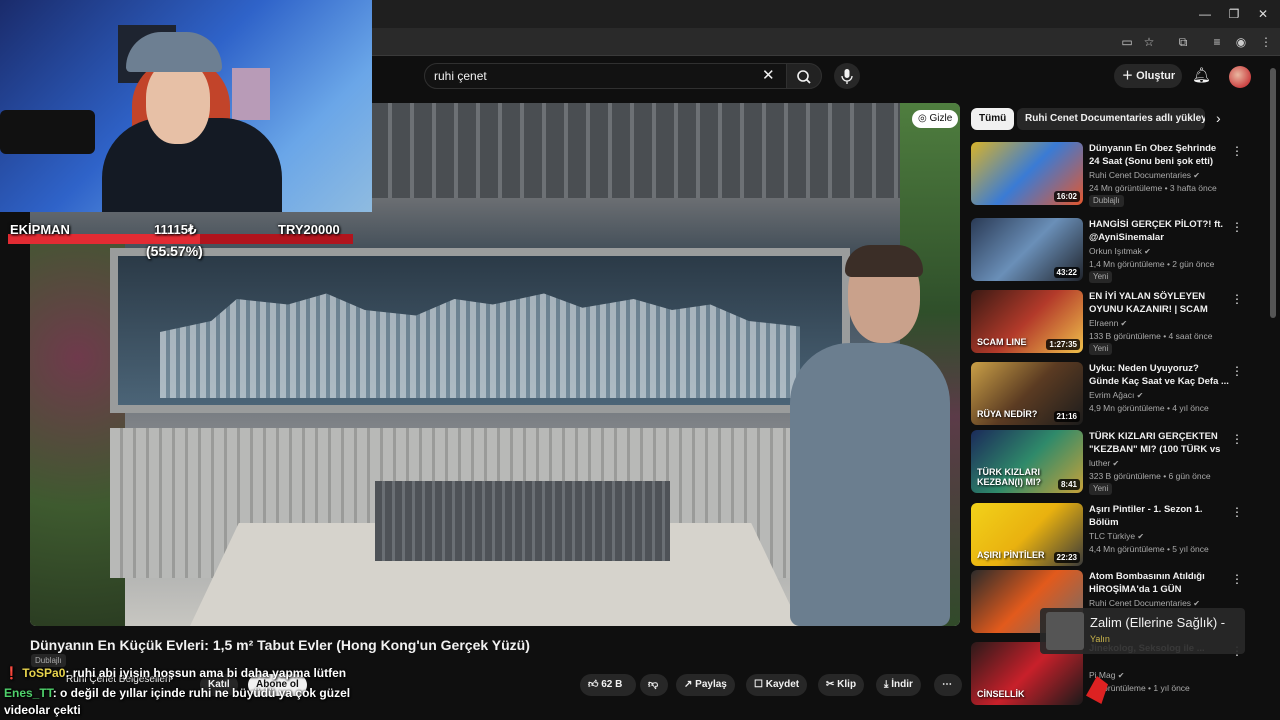 The image size is (1280, 720). What do you see at coordinates (1150, 476) in the screenshot?
I see `video-card-meta: 323 B görüntüleme • 6 gün önce` at bounding box center [1150, 476].